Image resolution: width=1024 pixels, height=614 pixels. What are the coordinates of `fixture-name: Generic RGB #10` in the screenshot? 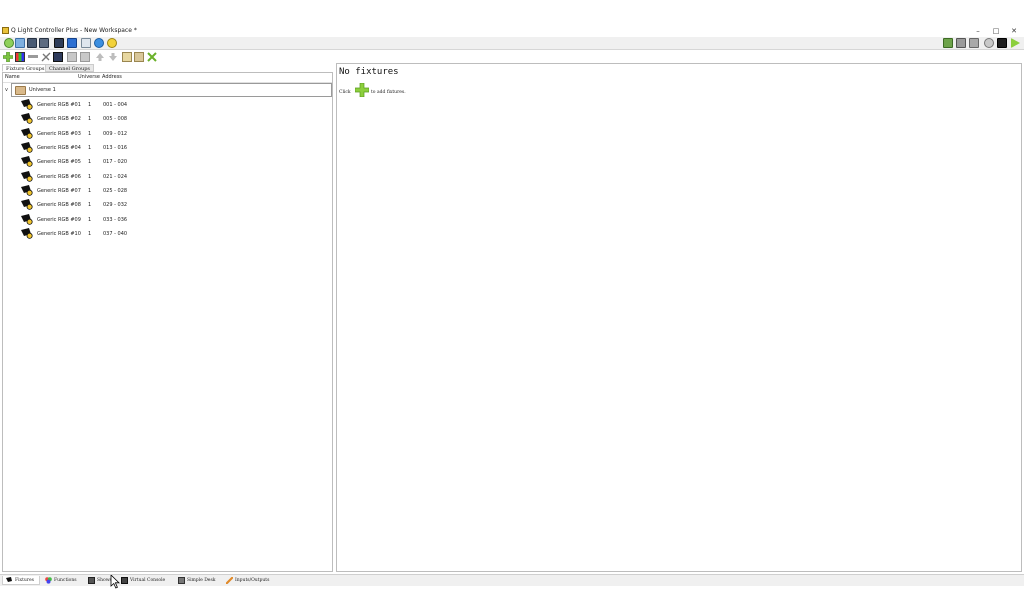 It's located at (59, 234).